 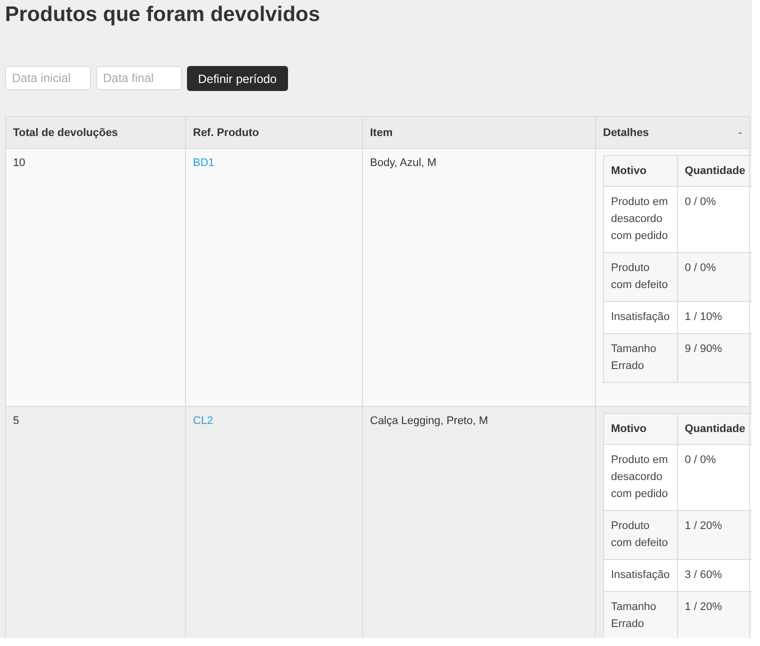 I want to click on product-ref-link: BD1, so click(x=203, y=163).